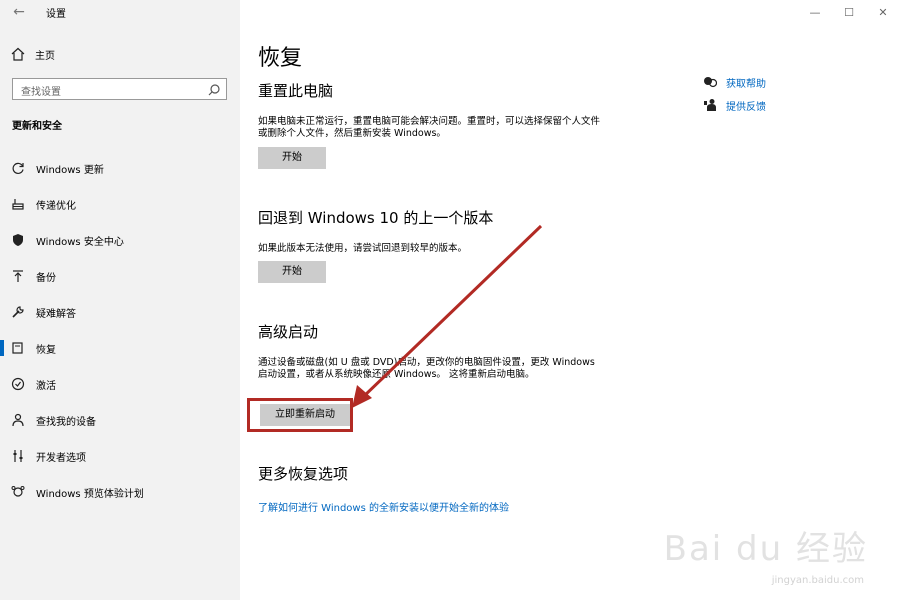 The image size is (900, 600). I want to click on watermark-url: jingyan.baidu.com, so click(817, 580).